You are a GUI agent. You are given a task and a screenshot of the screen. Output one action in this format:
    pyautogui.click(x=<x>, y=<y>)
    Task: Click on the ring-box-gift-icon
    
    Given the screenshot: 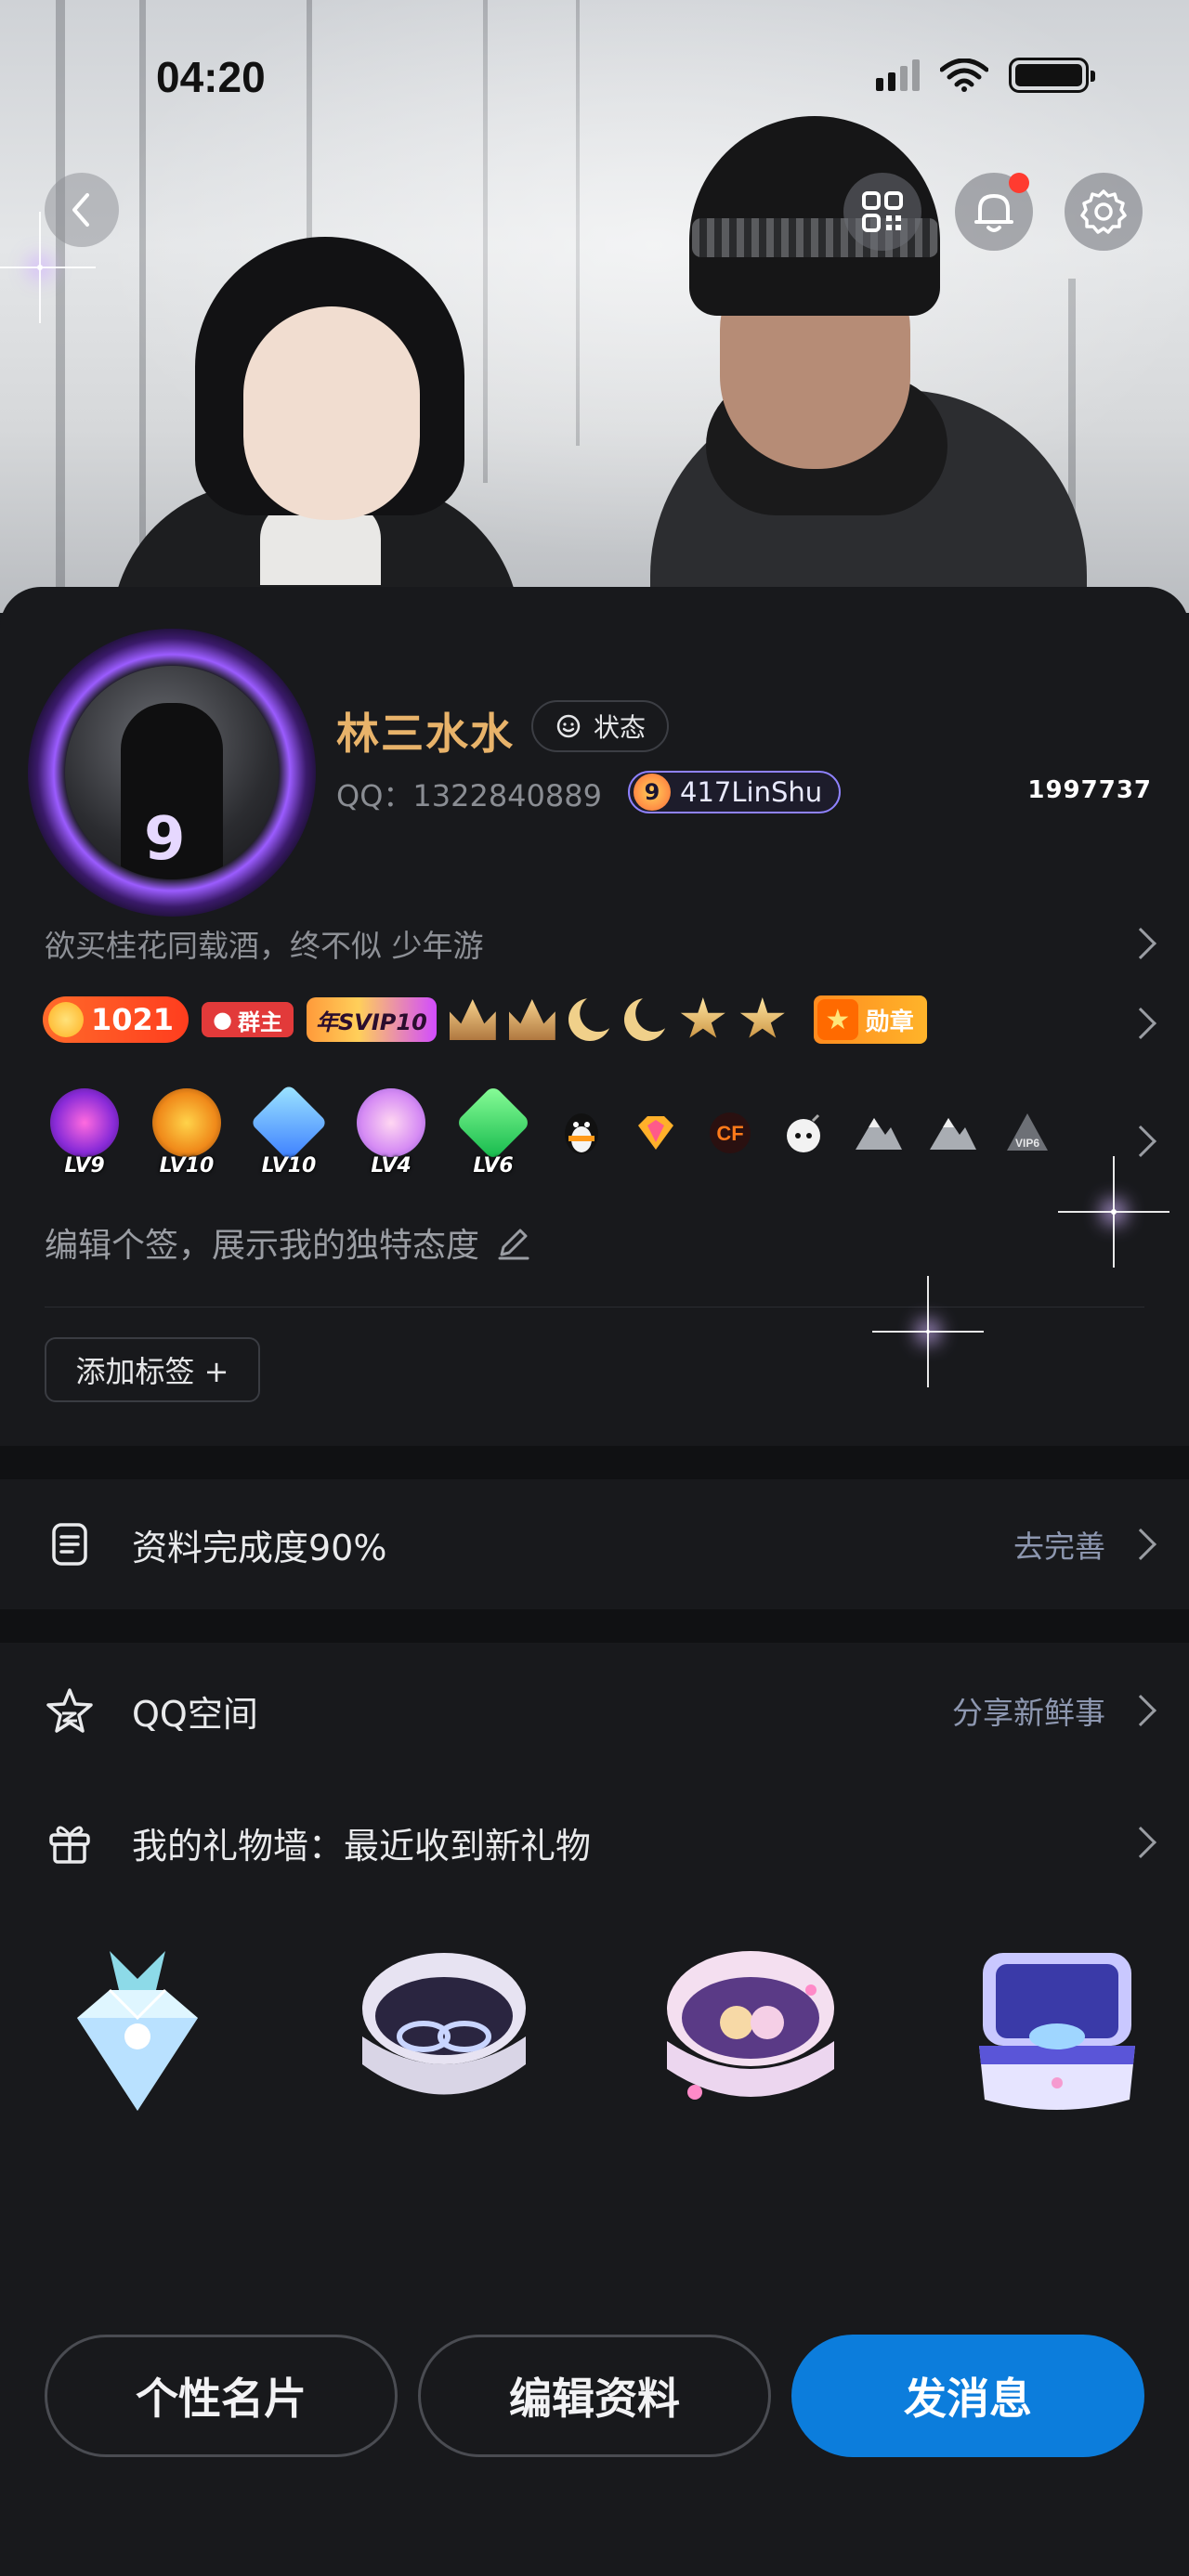 What is the action you would take?
    pyautogui.click(x=444, y=2032)
    